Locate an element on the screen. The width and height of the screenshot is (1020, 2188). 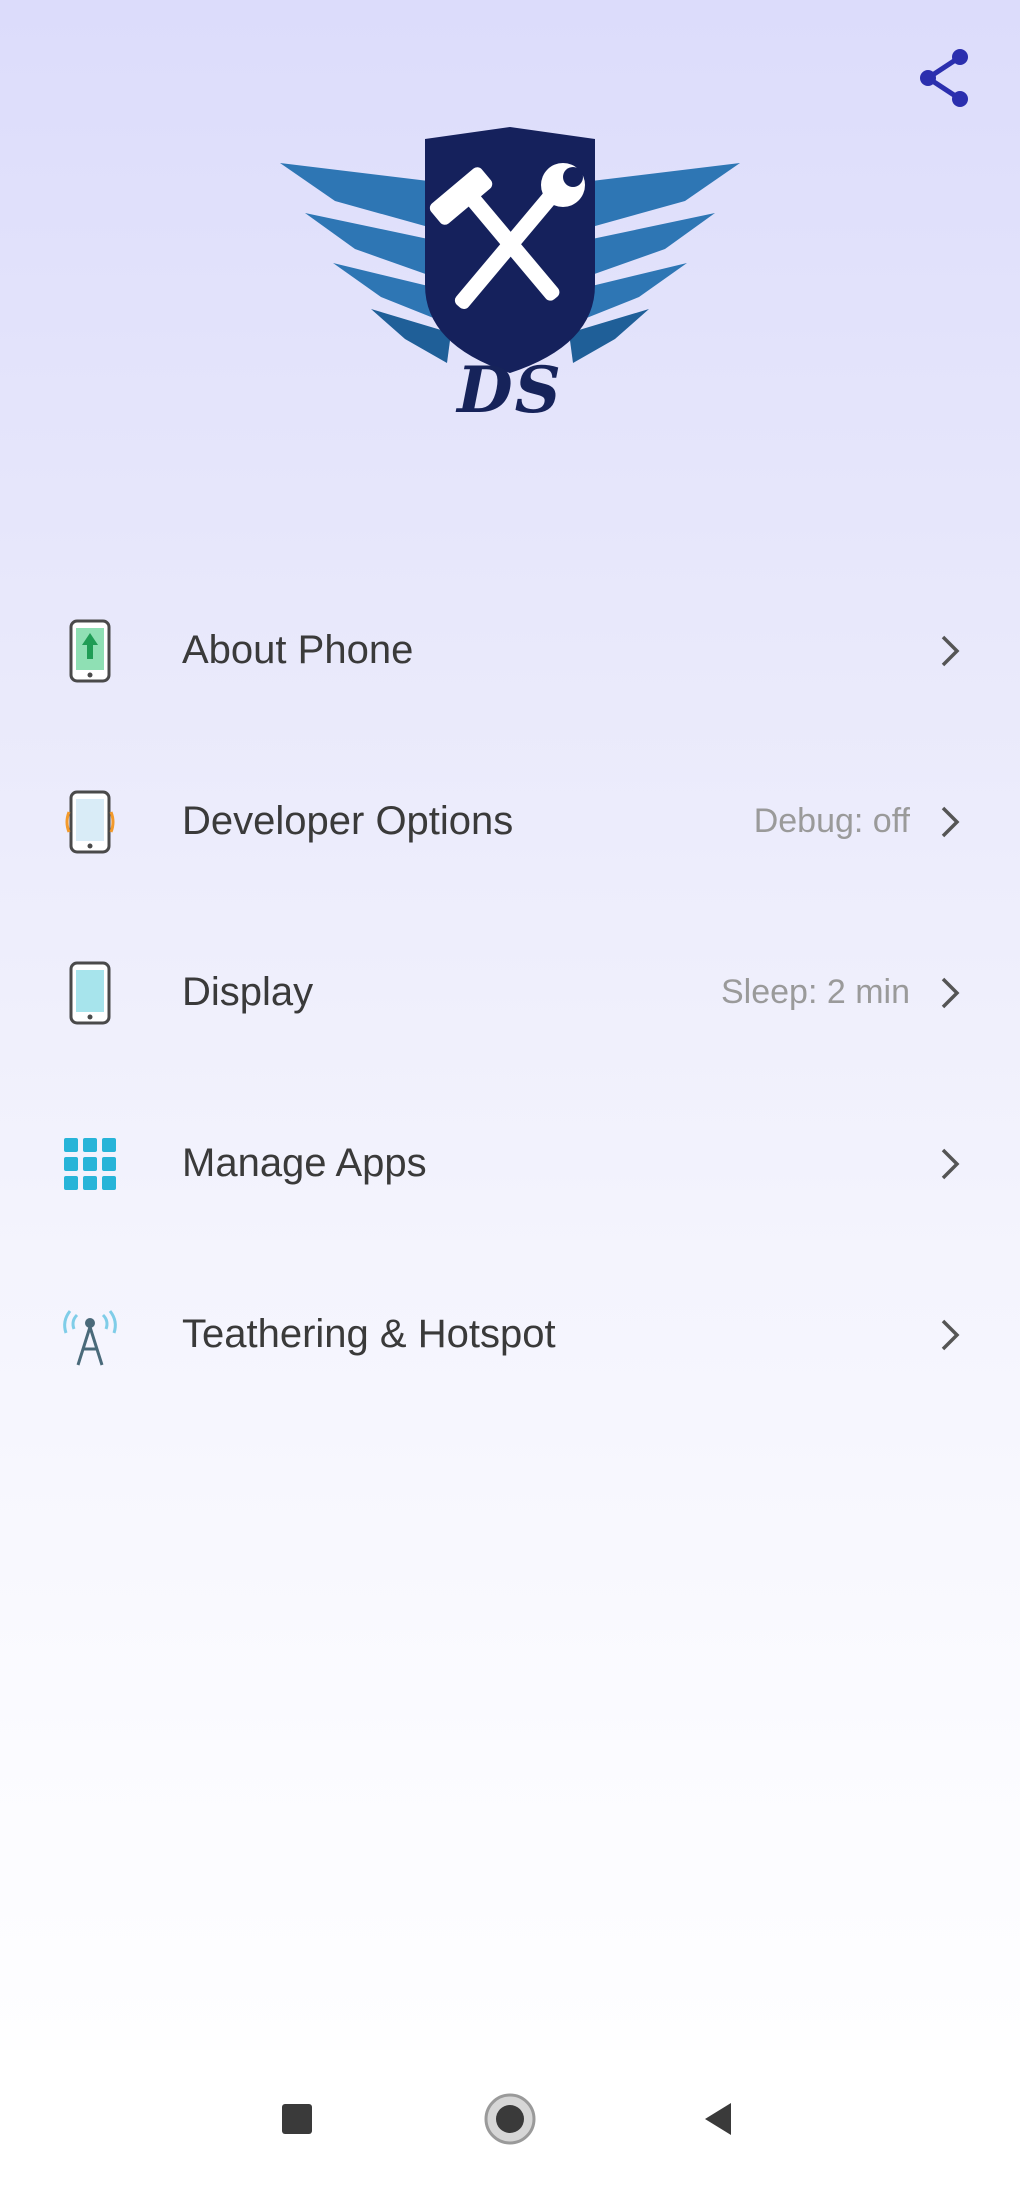
back-button is located at coordinates (718, 2119).